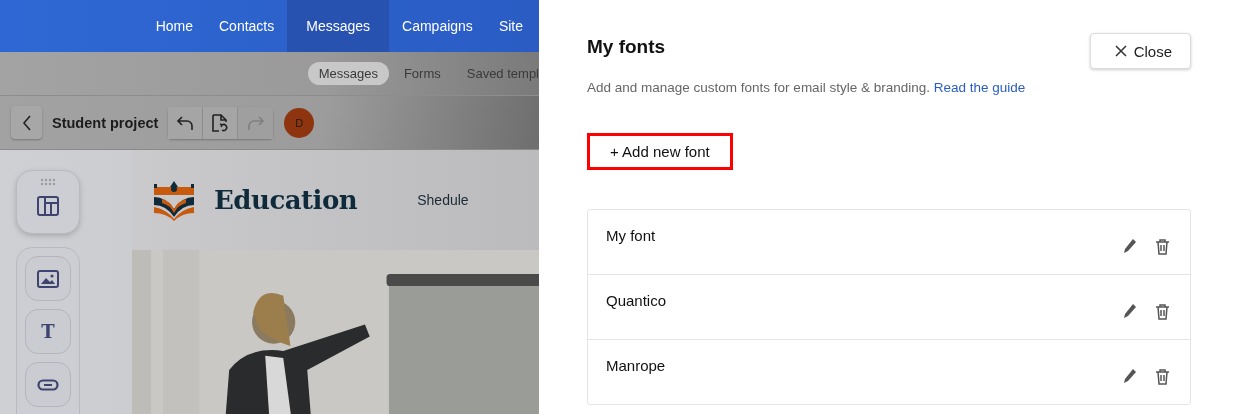 This screenshot has width=1239, height=414. I want to click on layout-icon, so click(48, 206).